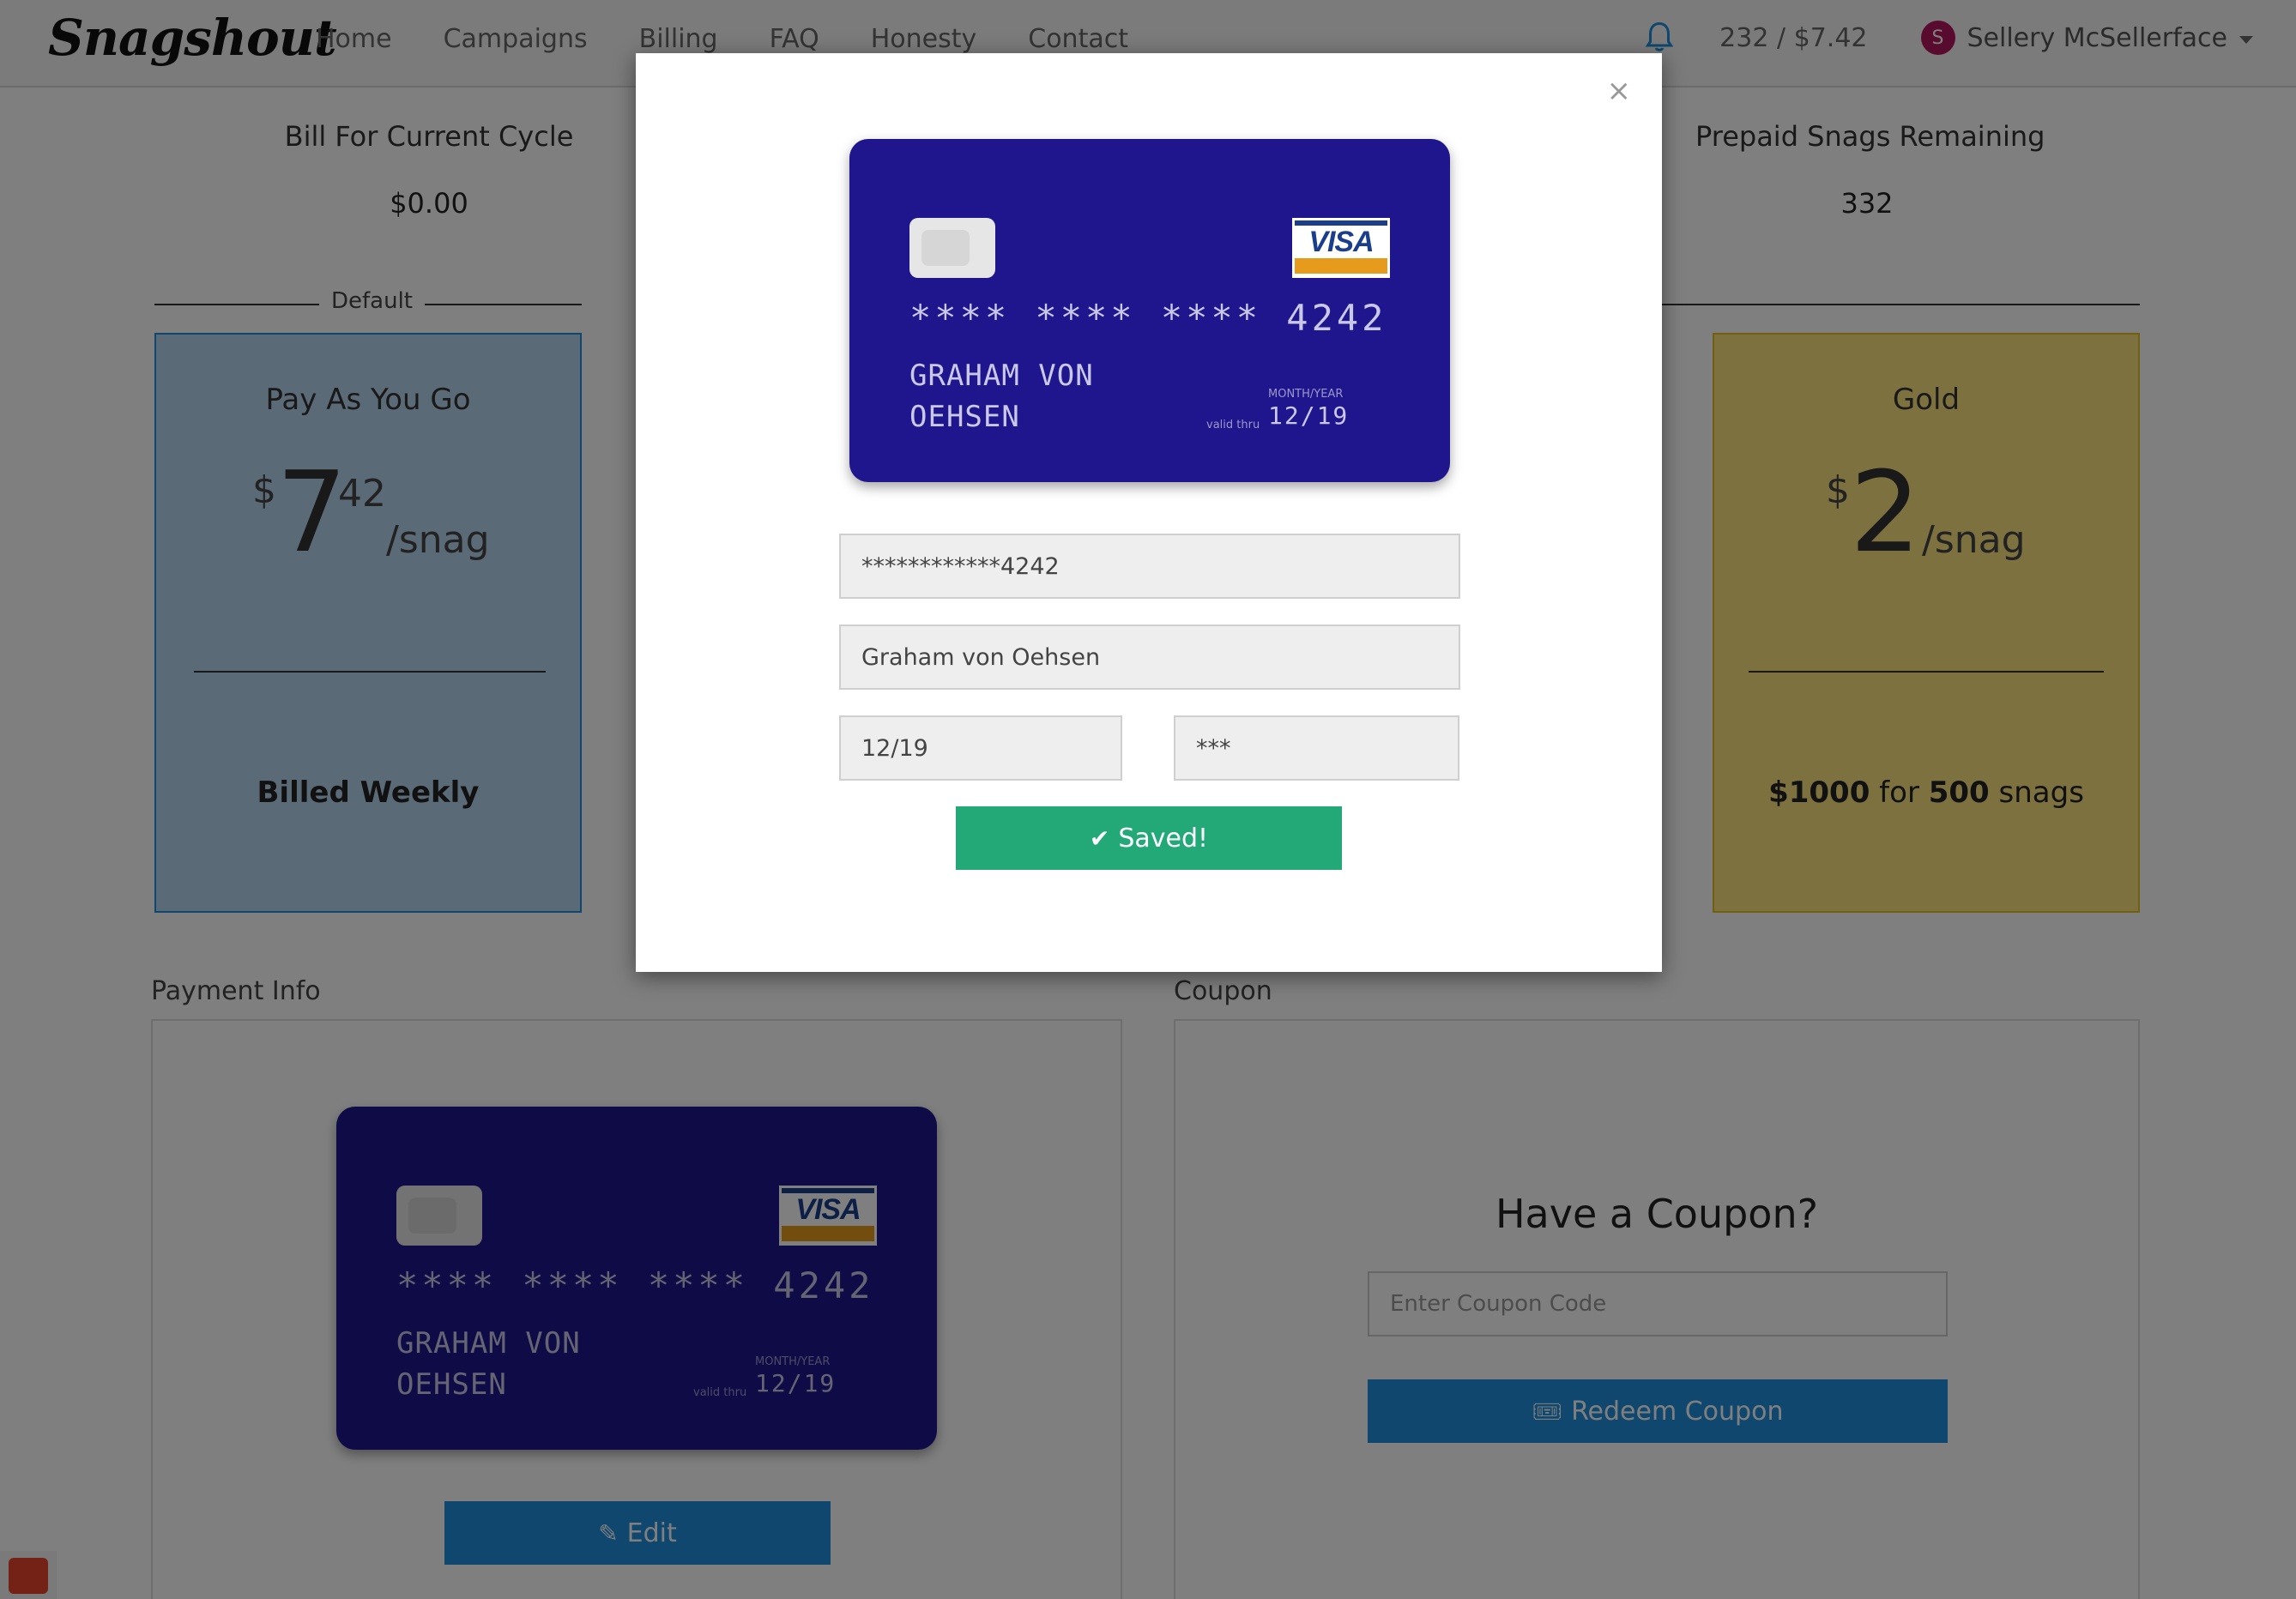 The width and height of the screenshot is (2296, 1599). What do you see at coordinates (981, 748) in the screenshot?
I see `expiry-input: 12/19` at bounding box center [981, 748].